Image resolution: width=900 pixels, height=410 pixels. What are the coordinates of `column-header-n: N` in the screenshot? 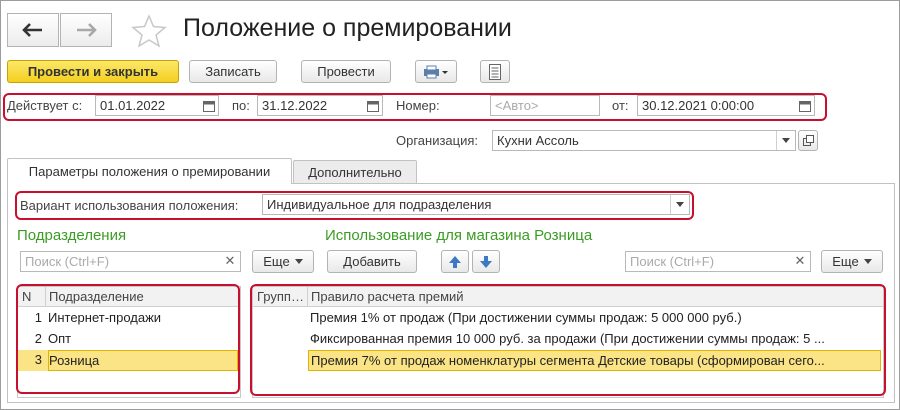 It's located at (32, 297).